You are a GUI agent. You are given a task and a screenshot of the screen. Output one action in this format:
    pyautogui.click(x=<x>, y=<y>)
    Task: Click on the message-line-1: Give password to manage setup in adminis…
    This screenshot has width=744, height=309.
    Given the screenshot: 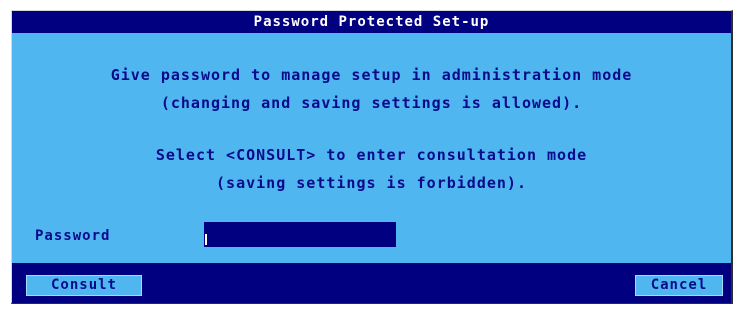 What is the action you would take?
    pyautogui.click(x=371, y=75)
    